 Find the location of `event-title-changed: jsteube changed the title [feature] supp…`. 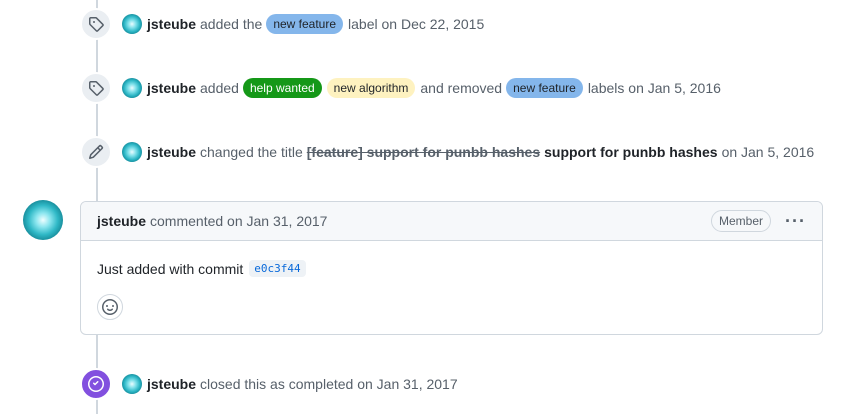

event-title-changed: jsteube changed the title [feature] supp… is located at coordinates (449, 152).